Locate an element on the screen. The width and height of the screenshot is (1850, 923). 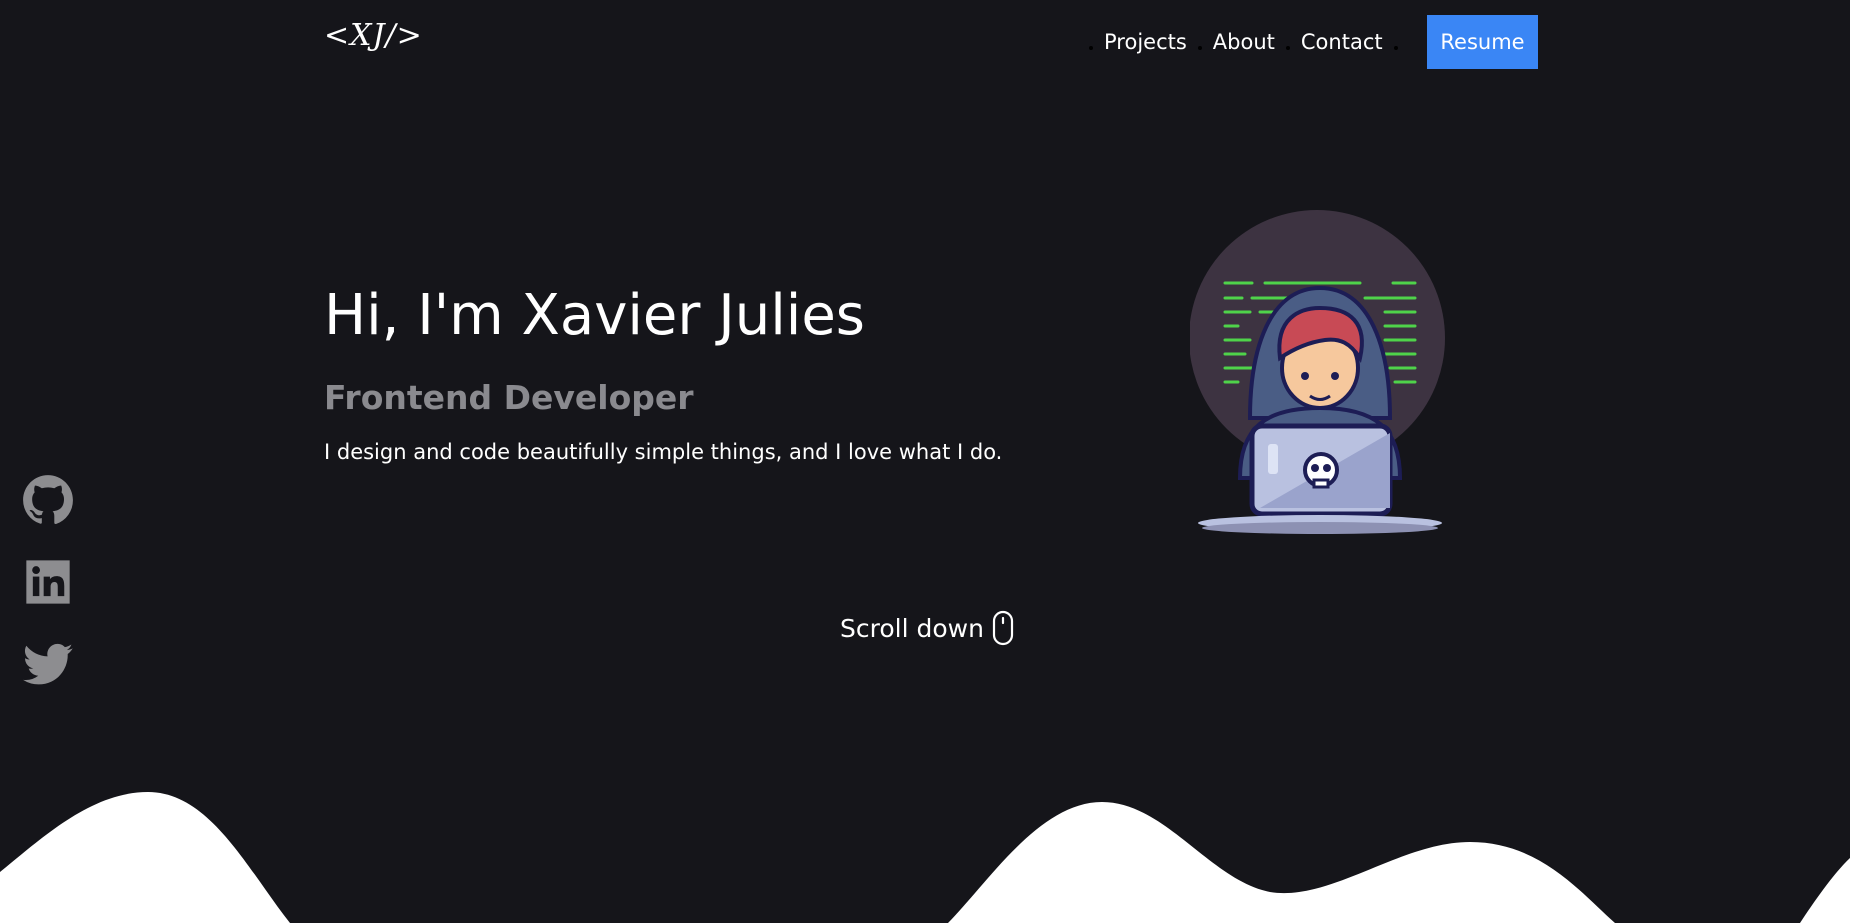
hero-title: Hi, I'm Xavier Julies is located at coordinates (594, 315).